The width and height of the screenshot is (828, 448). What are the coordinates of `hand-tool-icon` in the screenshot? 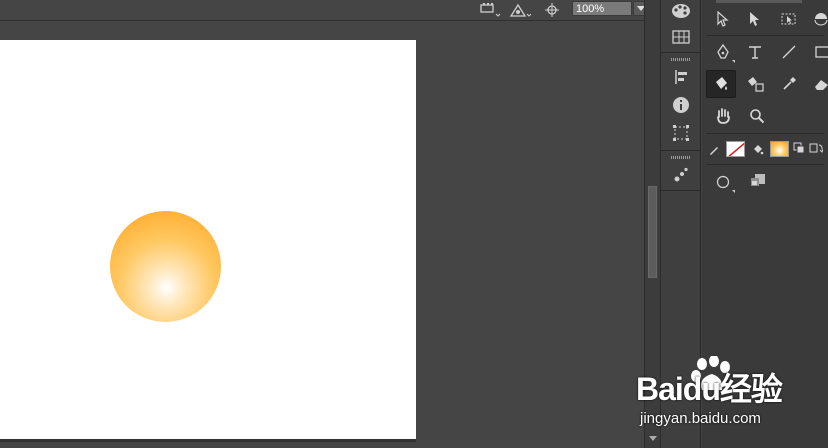 It's located at (723, 116).